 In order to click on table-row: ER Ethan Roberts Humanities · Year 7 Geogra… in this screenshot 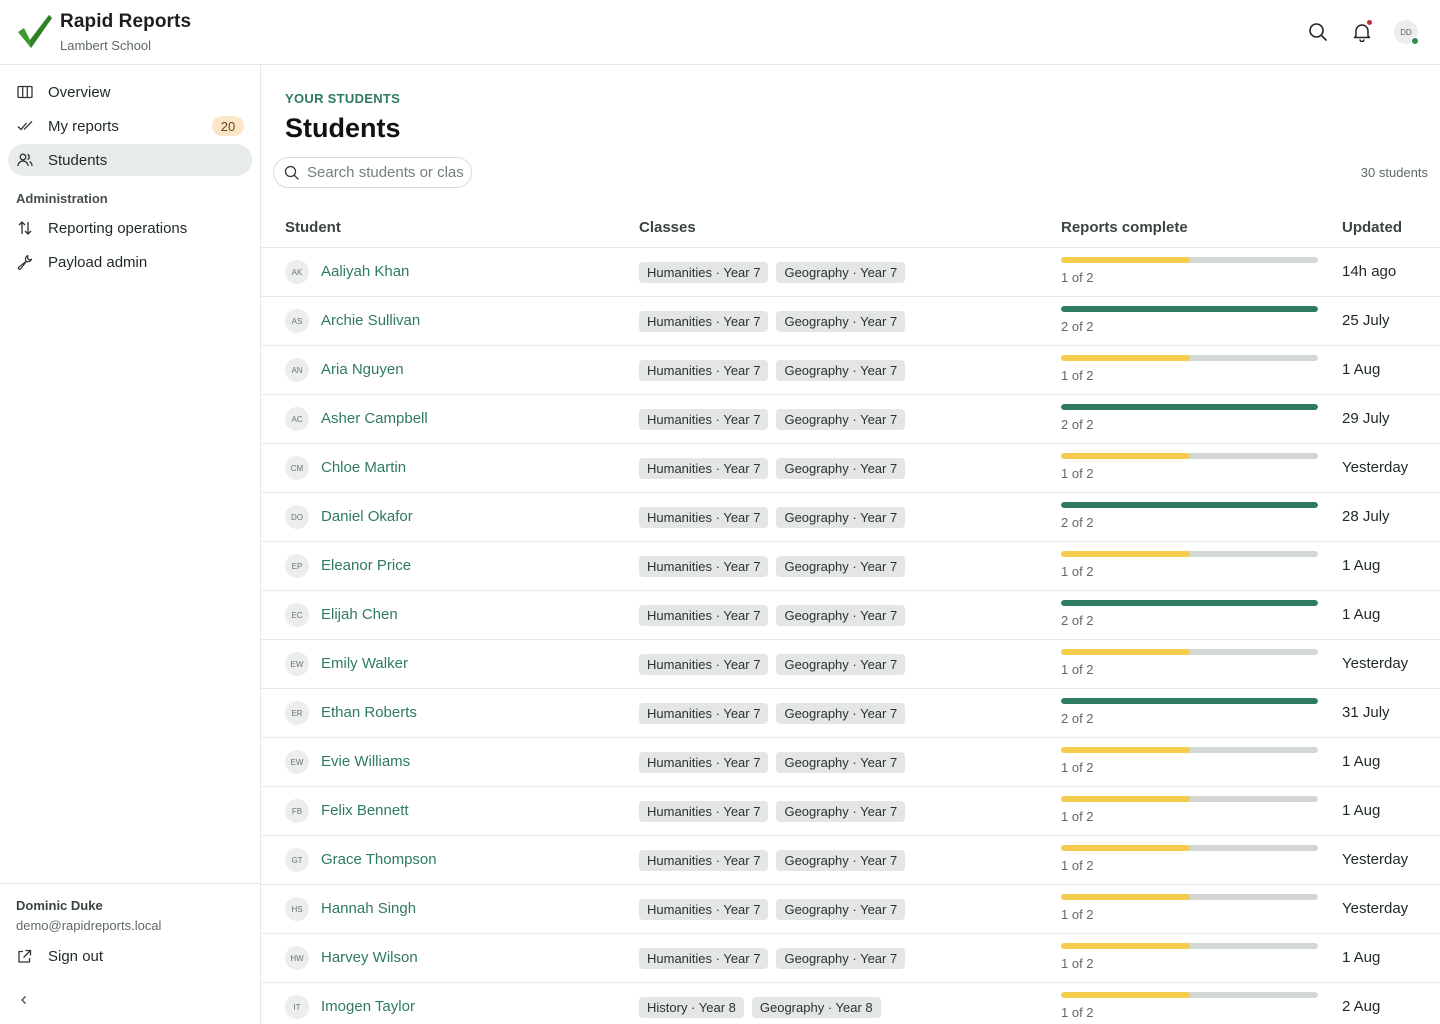, I will do `click(850, 713)`.